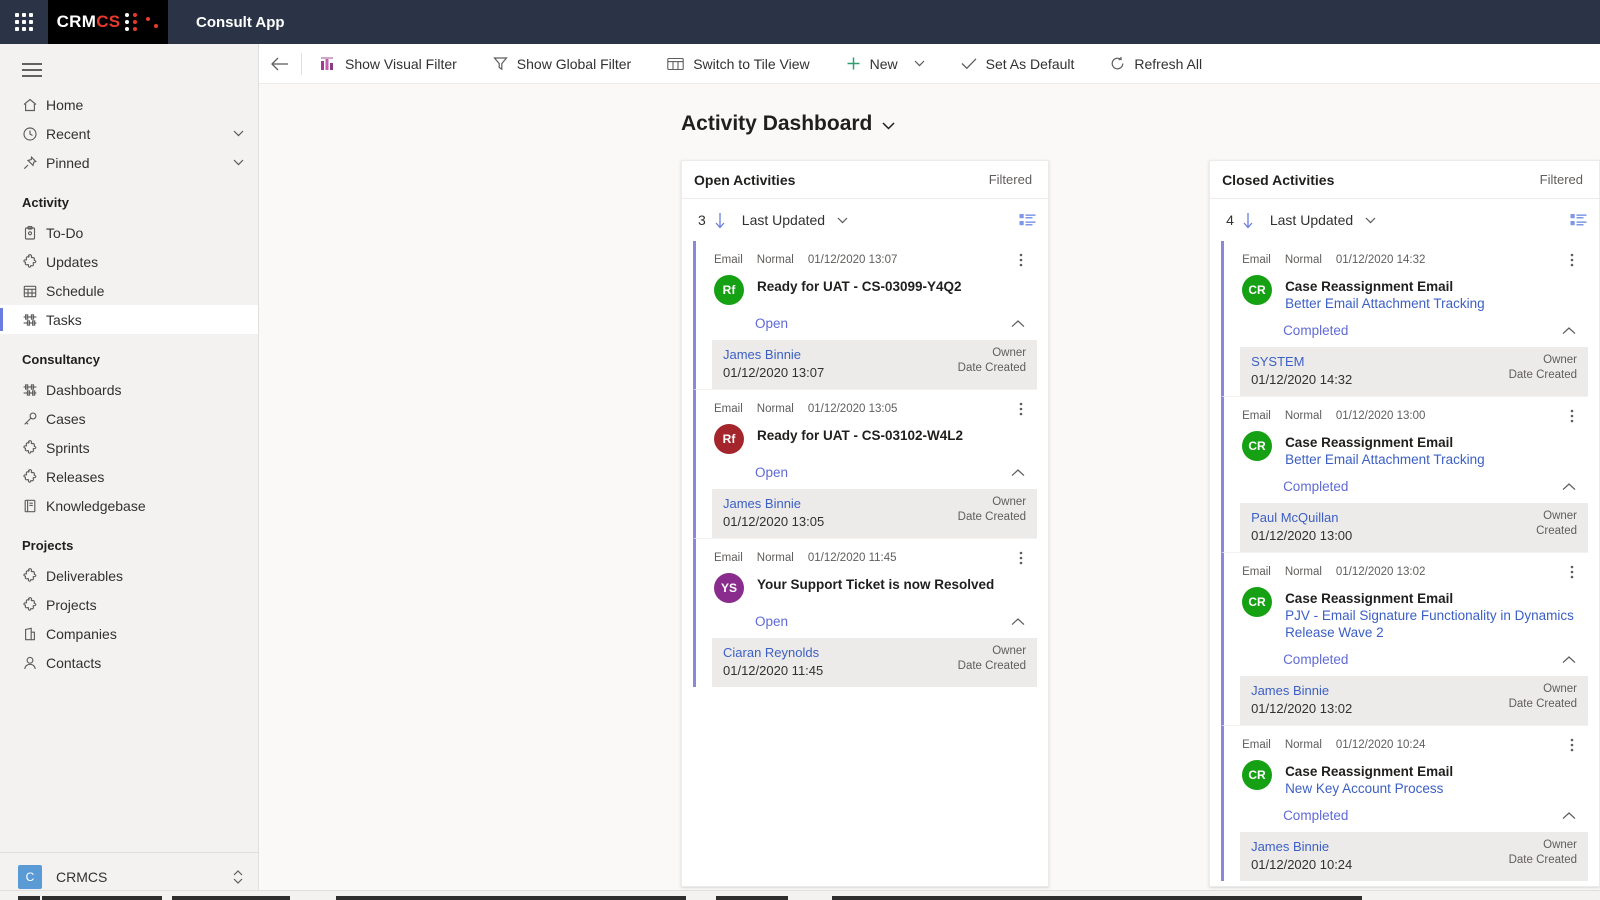 The width and height of the screenshot is (1600, 900). What do you see at coordinates (129, 261) in the screenshot?
I see `sidebar-item-updates: Updates` at bounding box center [129, 261].